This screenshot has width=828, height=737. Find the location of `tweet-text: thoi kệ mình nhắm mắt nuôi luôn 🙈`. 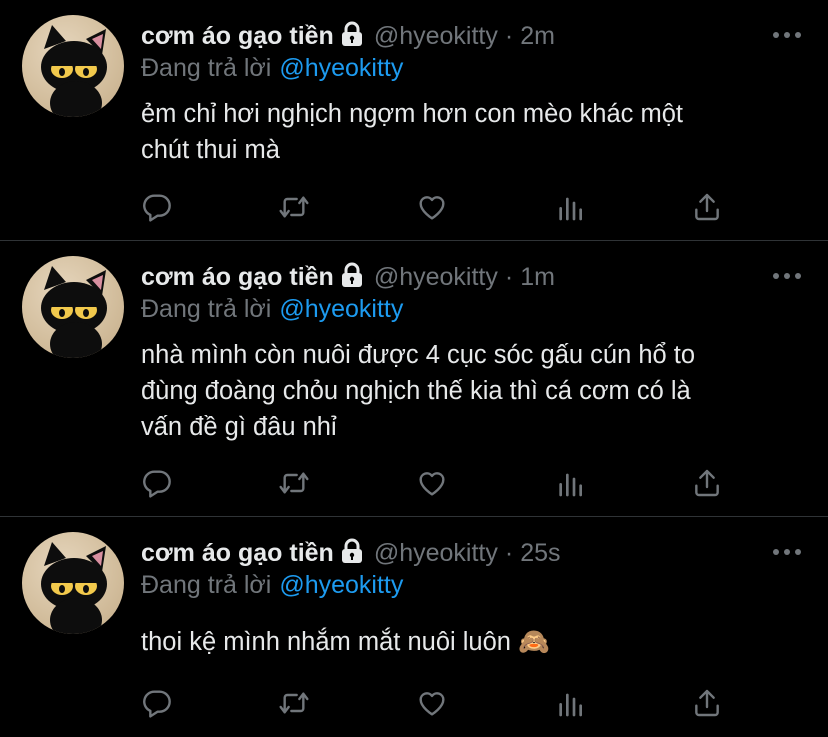

tweet-text: thoi kệ mình nhắm mắt nuôi luôn 🙈 is located at coordinates (471, 642).